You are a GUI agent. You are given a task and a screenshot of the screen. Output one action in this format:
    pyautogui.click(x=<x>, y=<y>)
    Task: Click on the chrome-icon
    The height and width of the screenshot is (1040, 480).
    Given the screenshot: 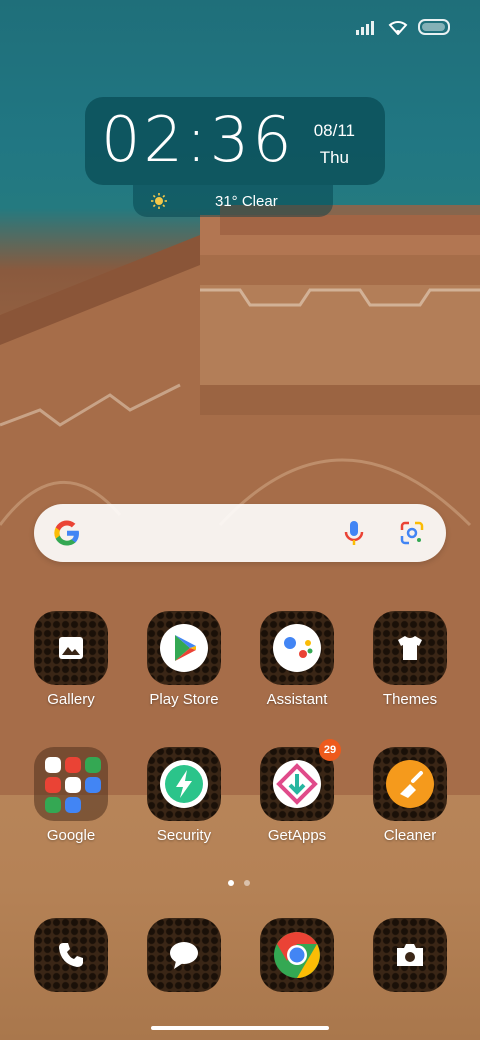 What is the action you would take?
    pyautogui.click(x=297, y=955)
    